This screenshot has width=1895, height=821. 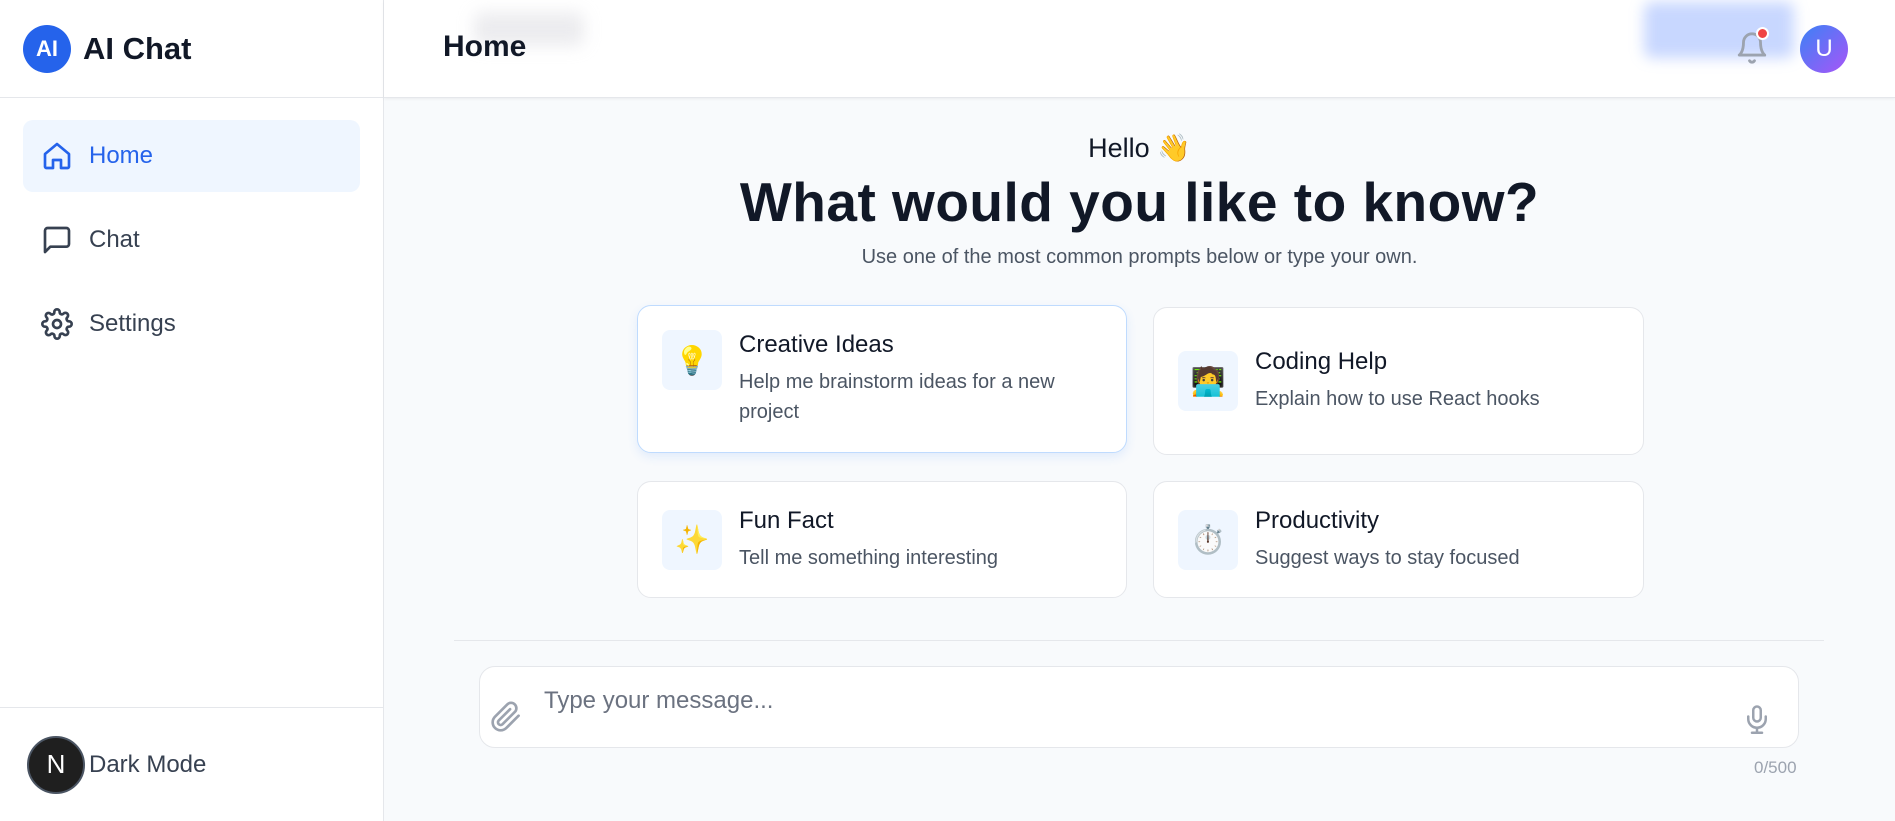 I want to click on notification-dot, so click(x=1762, y=33).